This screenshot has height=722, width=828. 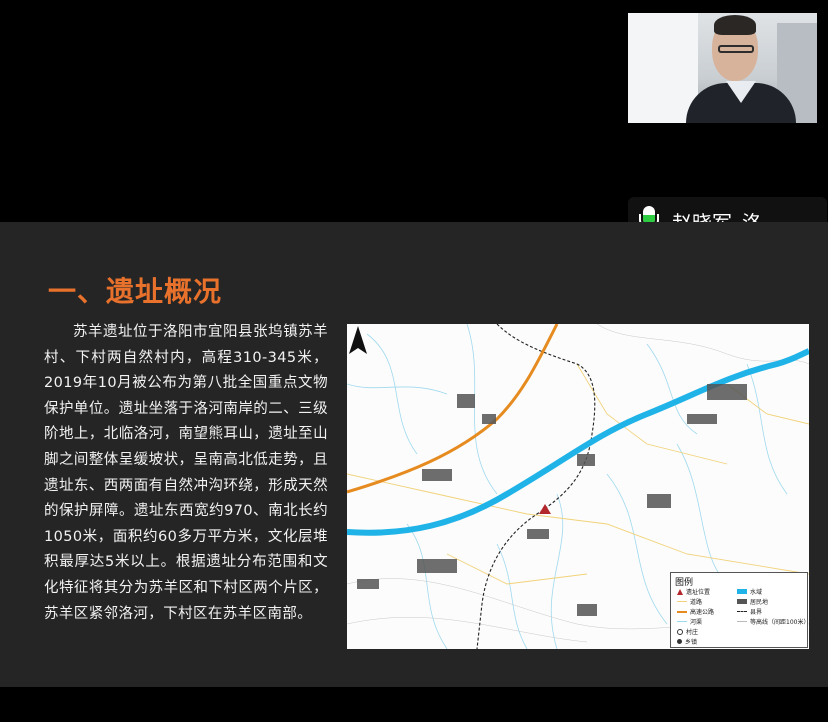 What do you see at coordinates (689, 621) in the screenshot?
I see `legend-item-river: 河渠` at bounding box center [689, 621].